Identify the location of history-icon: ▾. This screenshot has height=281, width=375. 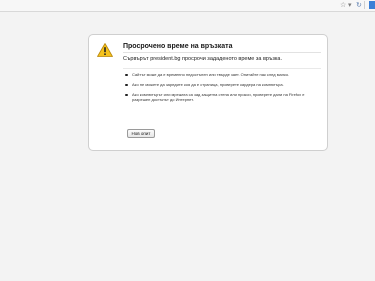
(352, 5).